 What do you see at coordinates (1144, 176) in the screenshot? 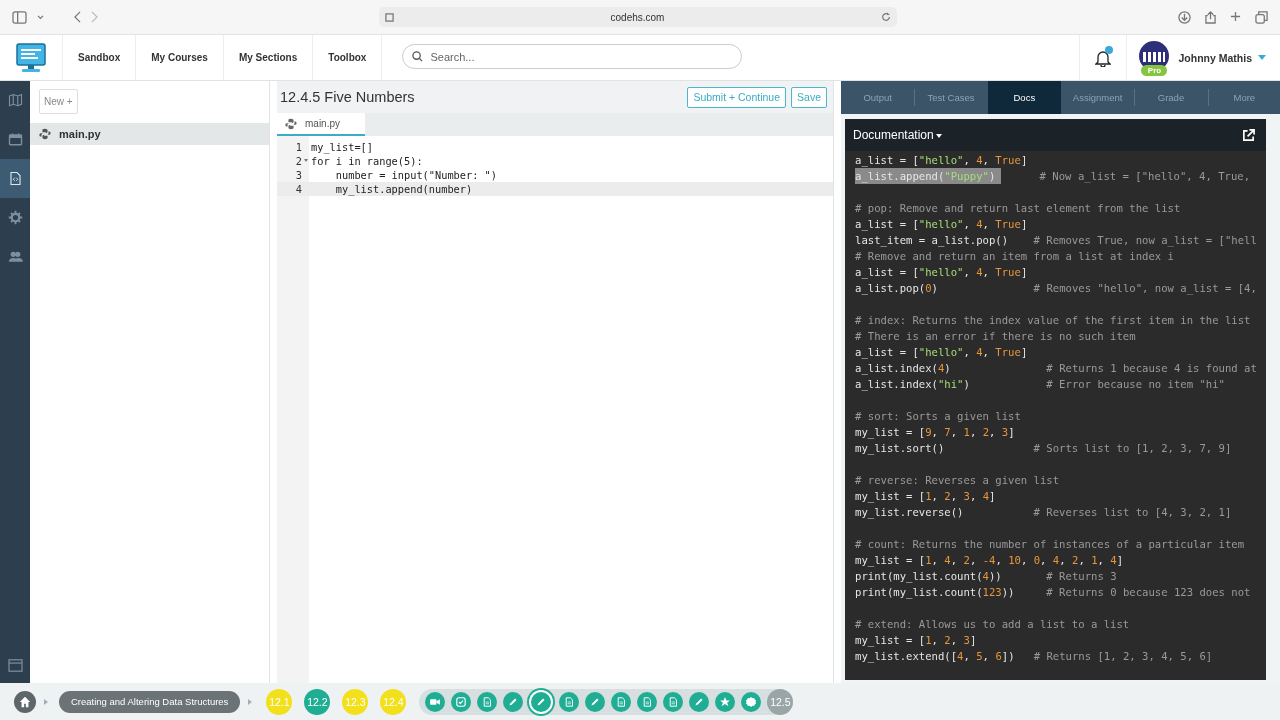
I see `code-comment: # Now a_list = ["hello", 4, True,` at bounding box center [1144, 176].